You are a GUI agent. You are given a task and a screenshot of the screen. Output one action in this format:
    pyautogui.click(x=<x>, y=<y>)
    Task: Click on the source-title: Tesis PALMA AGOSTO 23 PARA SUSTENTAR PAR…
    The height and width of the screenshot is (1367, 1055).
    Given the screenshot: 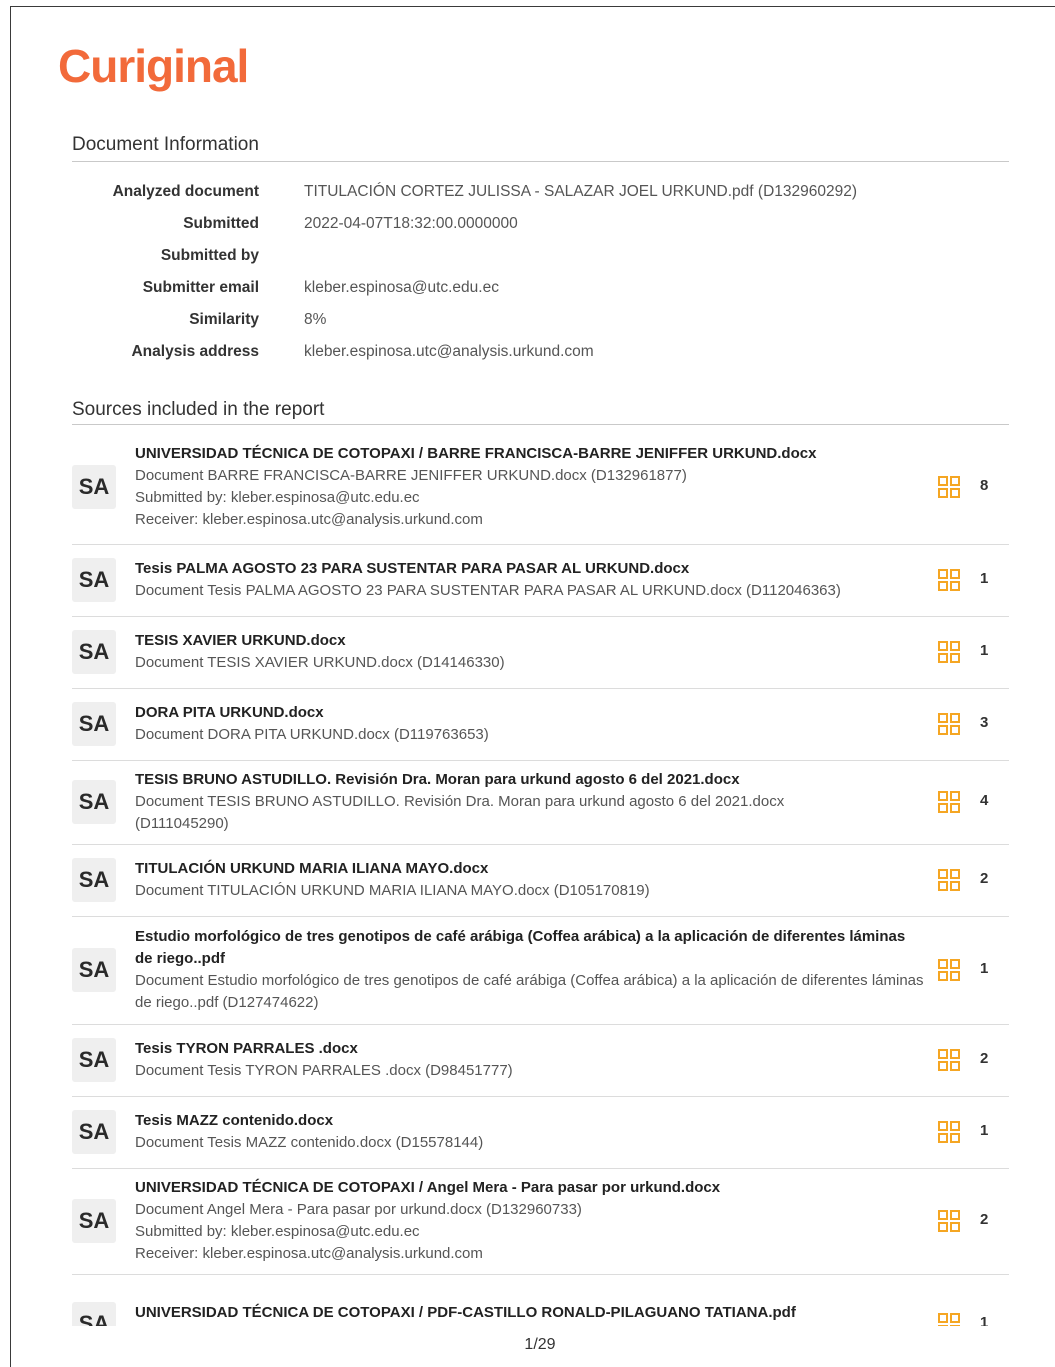 What is the action you would take?
    pyautogui.click(x=530, y=569)
    